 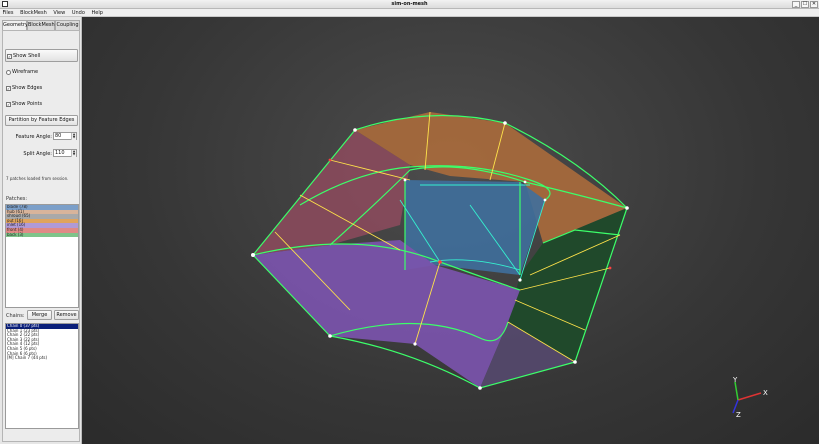 I want to click on show-points-label: Show Points, so click(x=27, y=104).